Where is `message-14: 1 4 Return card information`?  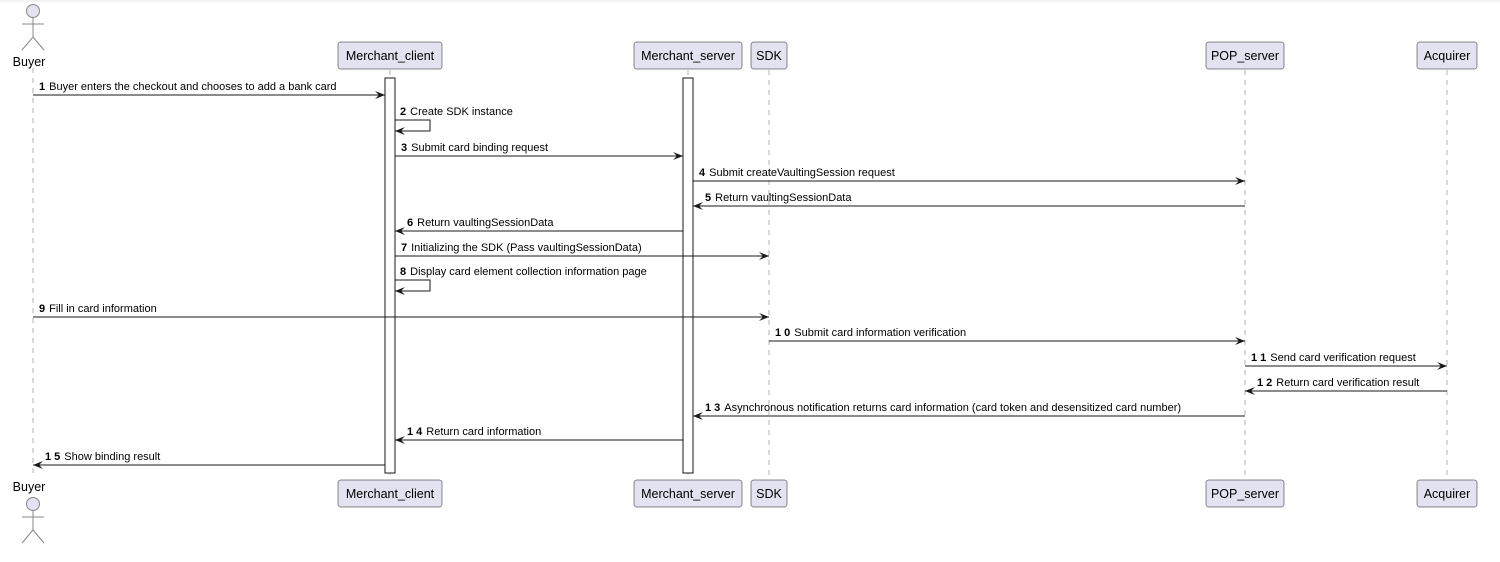
message-14: 1 4 Return card information is located at coordinates (539, 435).